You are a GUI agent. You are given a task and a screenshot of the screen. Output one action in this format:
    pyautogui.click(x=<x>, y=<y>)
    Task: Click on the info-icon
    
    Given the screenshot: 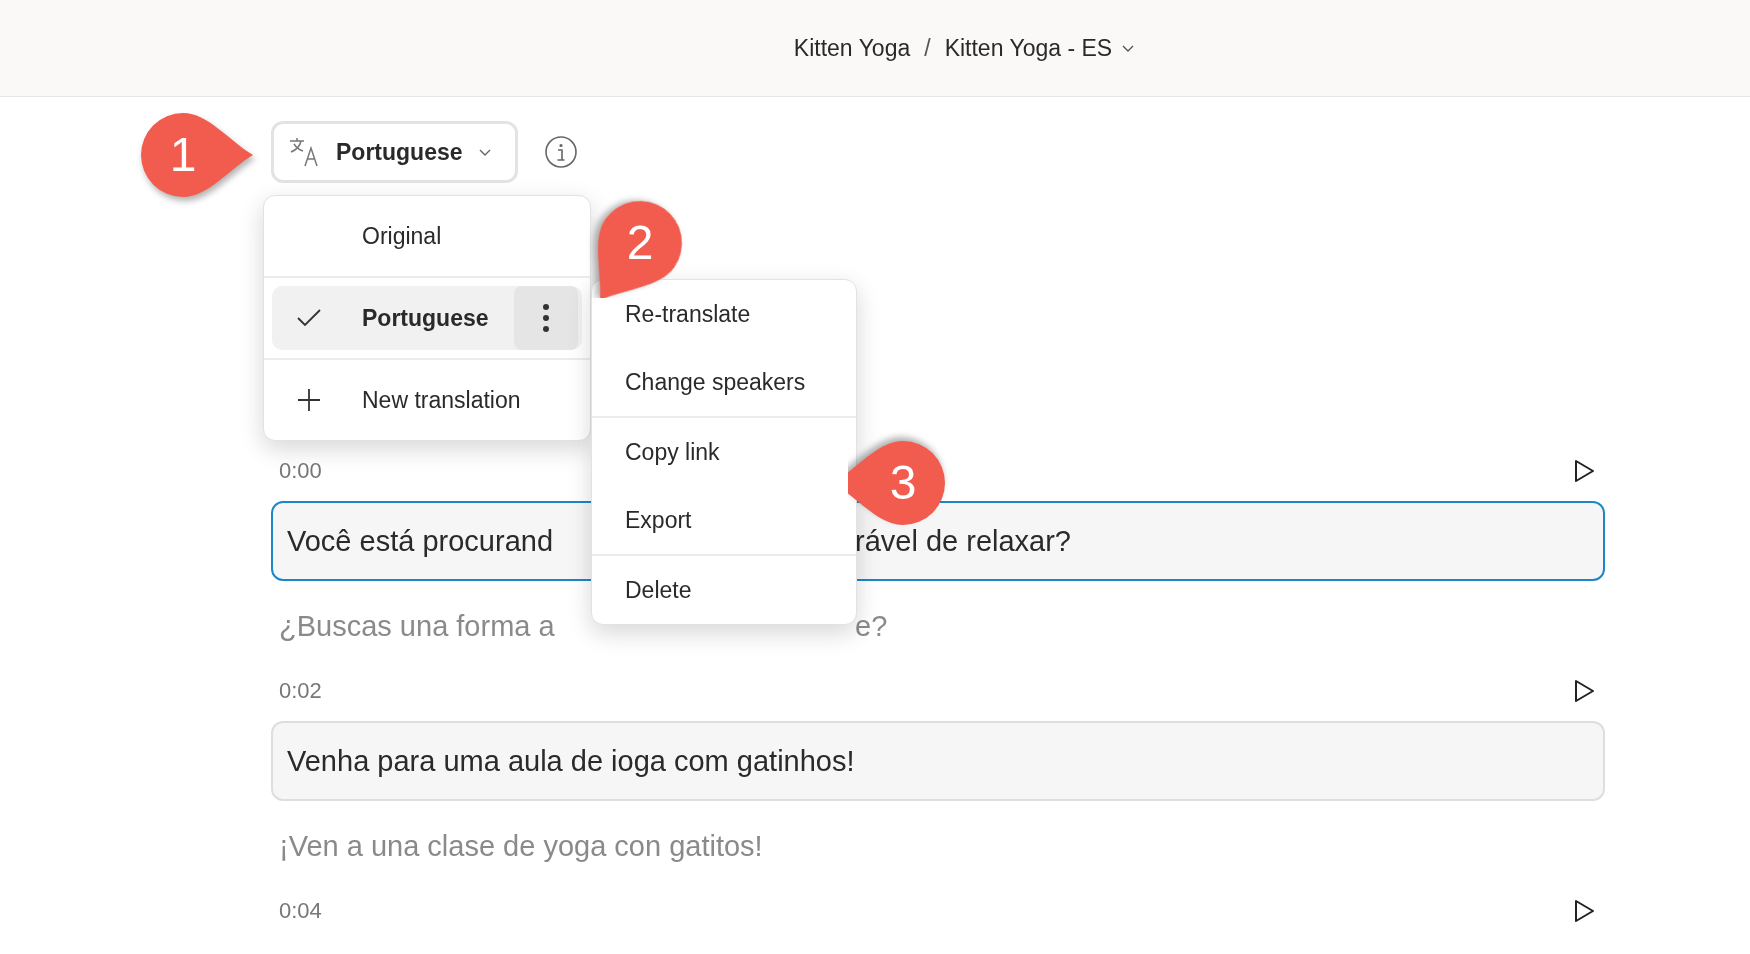 What is the action you would take?
    pyautogui.click(x=560, y=152)
    